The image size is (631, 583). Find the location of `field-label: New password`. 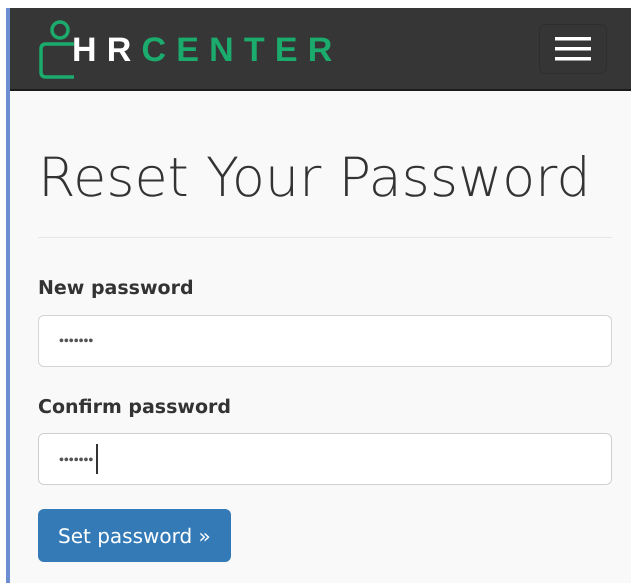

field-label: New password is located at coordinates (116, 288).